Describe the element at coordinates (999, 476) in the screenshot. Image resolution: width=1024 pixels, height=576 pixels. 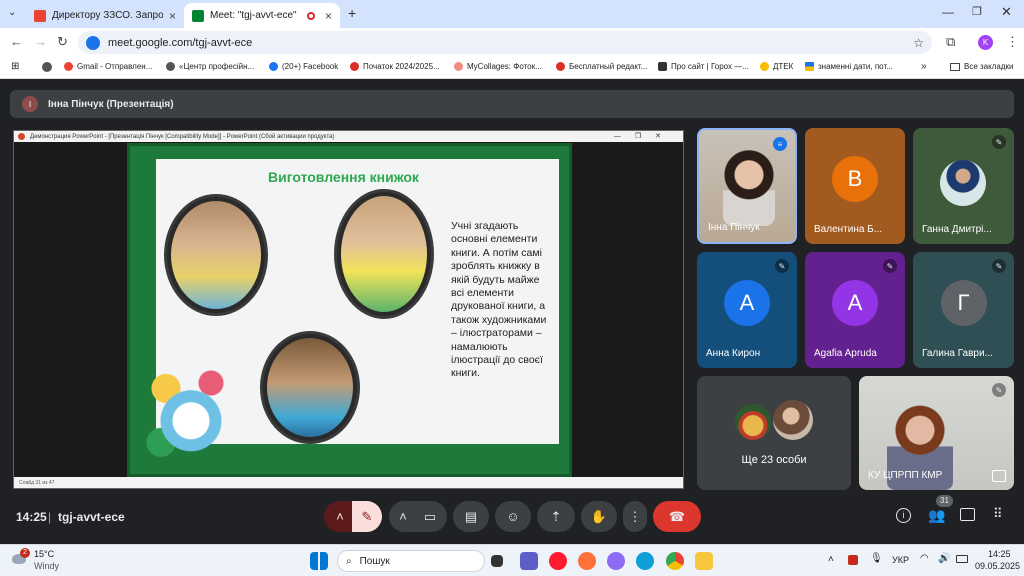
I see `pin-icon` at that location.